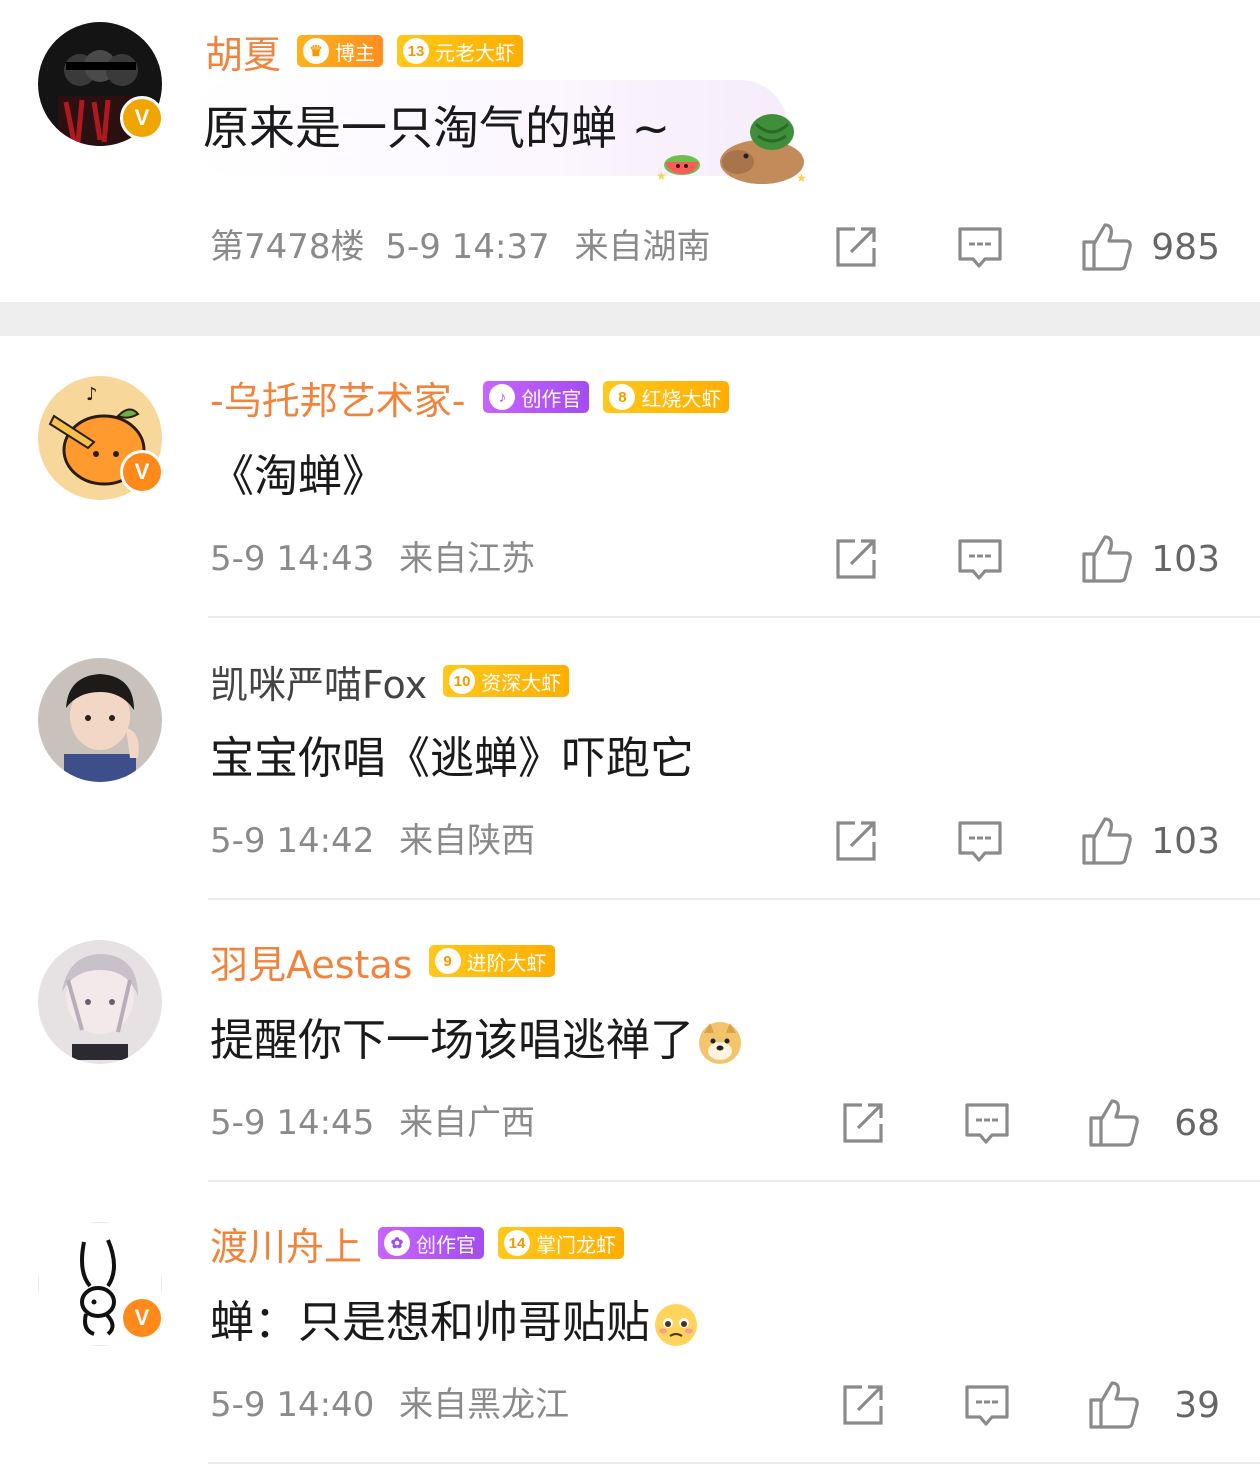 This screenshot has width=1260, height=1475. Describe the element at coordinates (462, 681) in the screenshot. I see `level-number: 10` at that location.